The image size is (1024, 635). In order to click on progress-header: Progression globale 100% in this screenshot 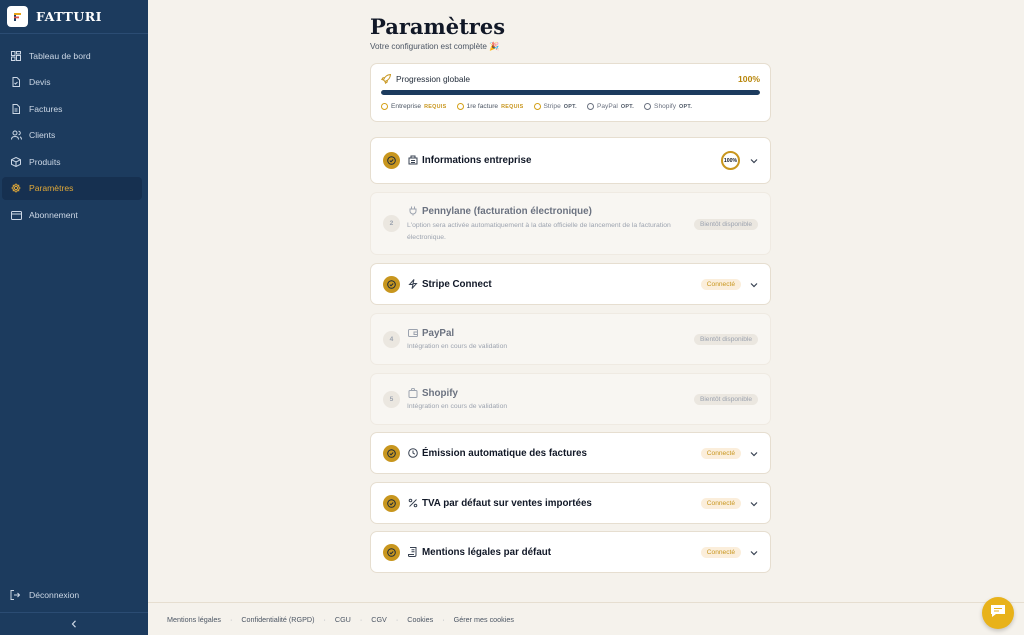, I will do `click(570, 79)`.